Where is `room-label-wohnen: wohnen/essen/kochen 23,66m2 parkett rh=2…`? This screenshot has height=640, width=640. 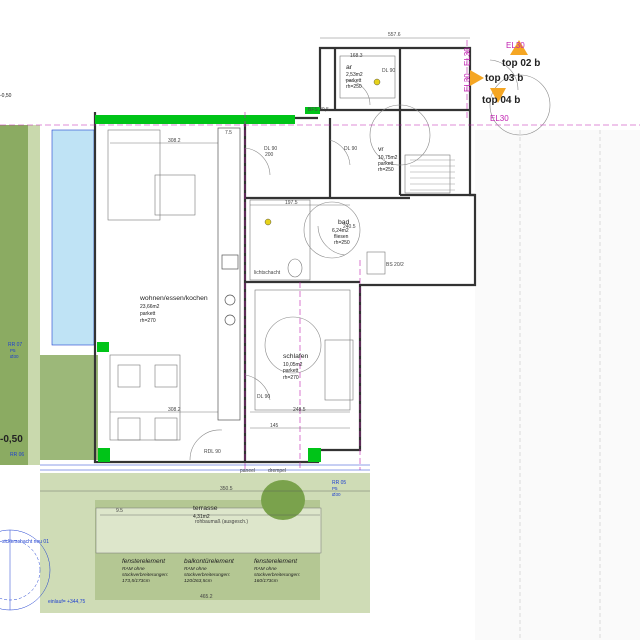 room-label-wohnen: wohnen/essen/kochen 23,66m2 parkett rh=2… is located at coordinates (173, 309).